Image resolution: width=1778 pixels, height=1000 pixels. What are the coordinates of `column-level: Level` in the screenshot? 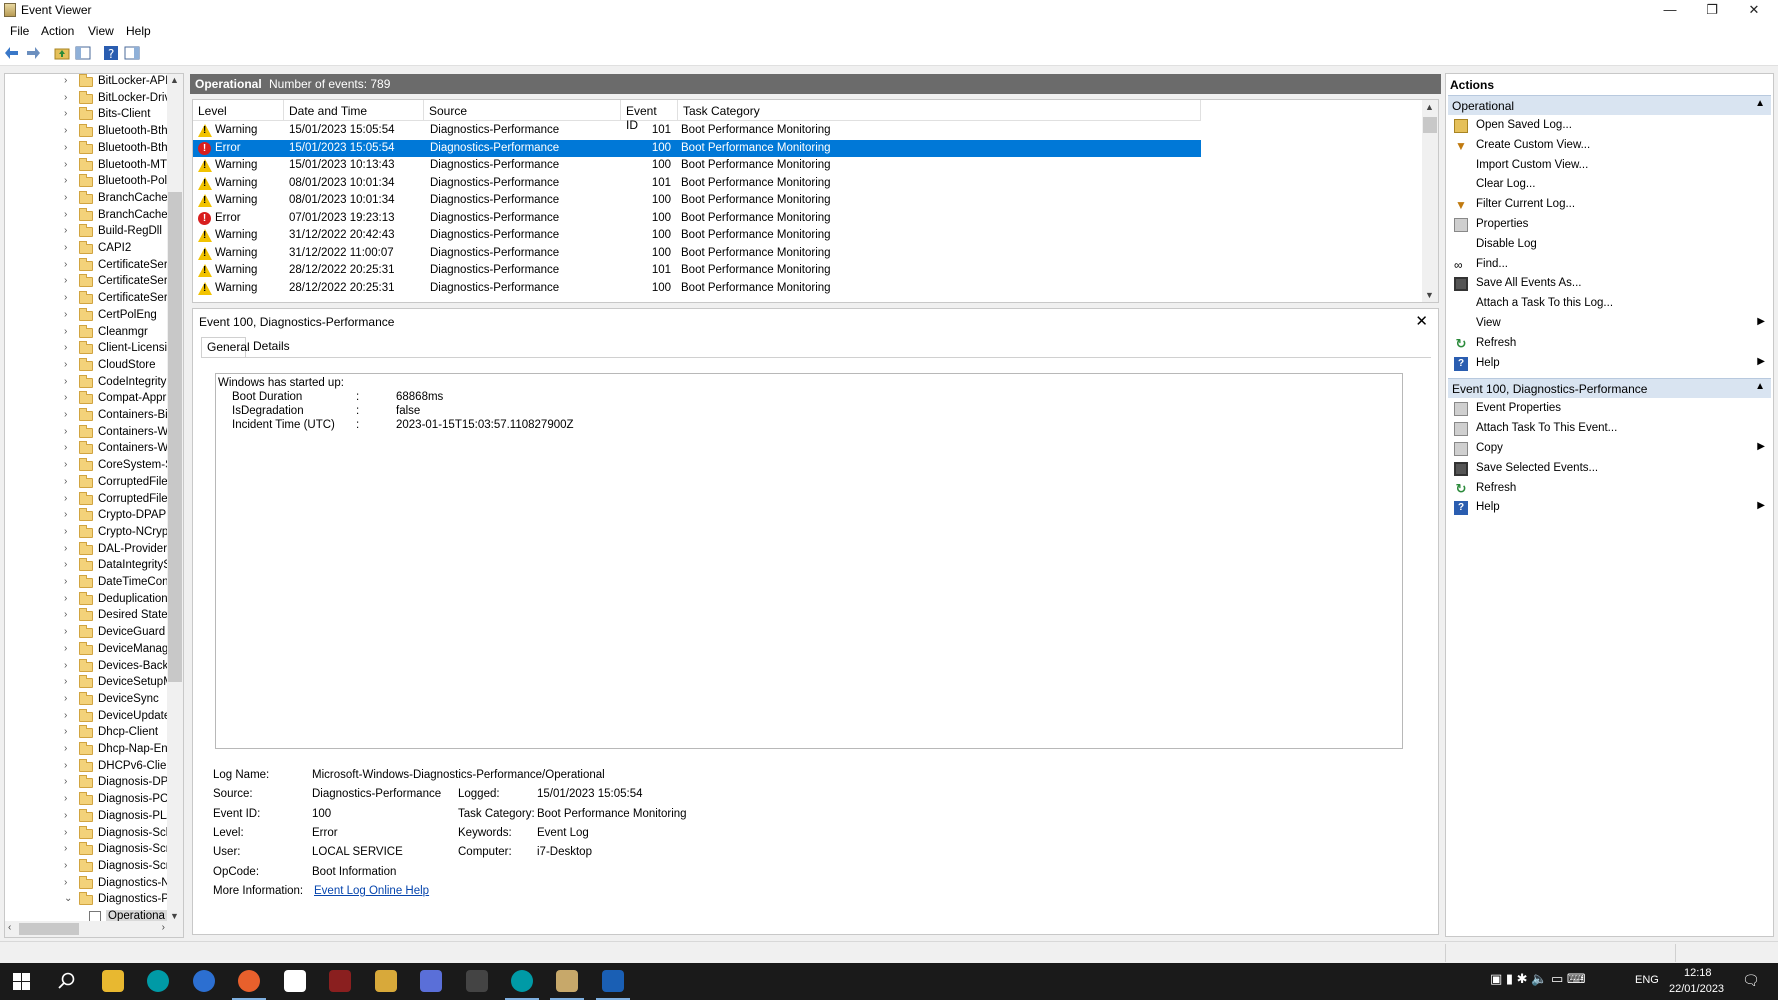 It's located at (238, 110).